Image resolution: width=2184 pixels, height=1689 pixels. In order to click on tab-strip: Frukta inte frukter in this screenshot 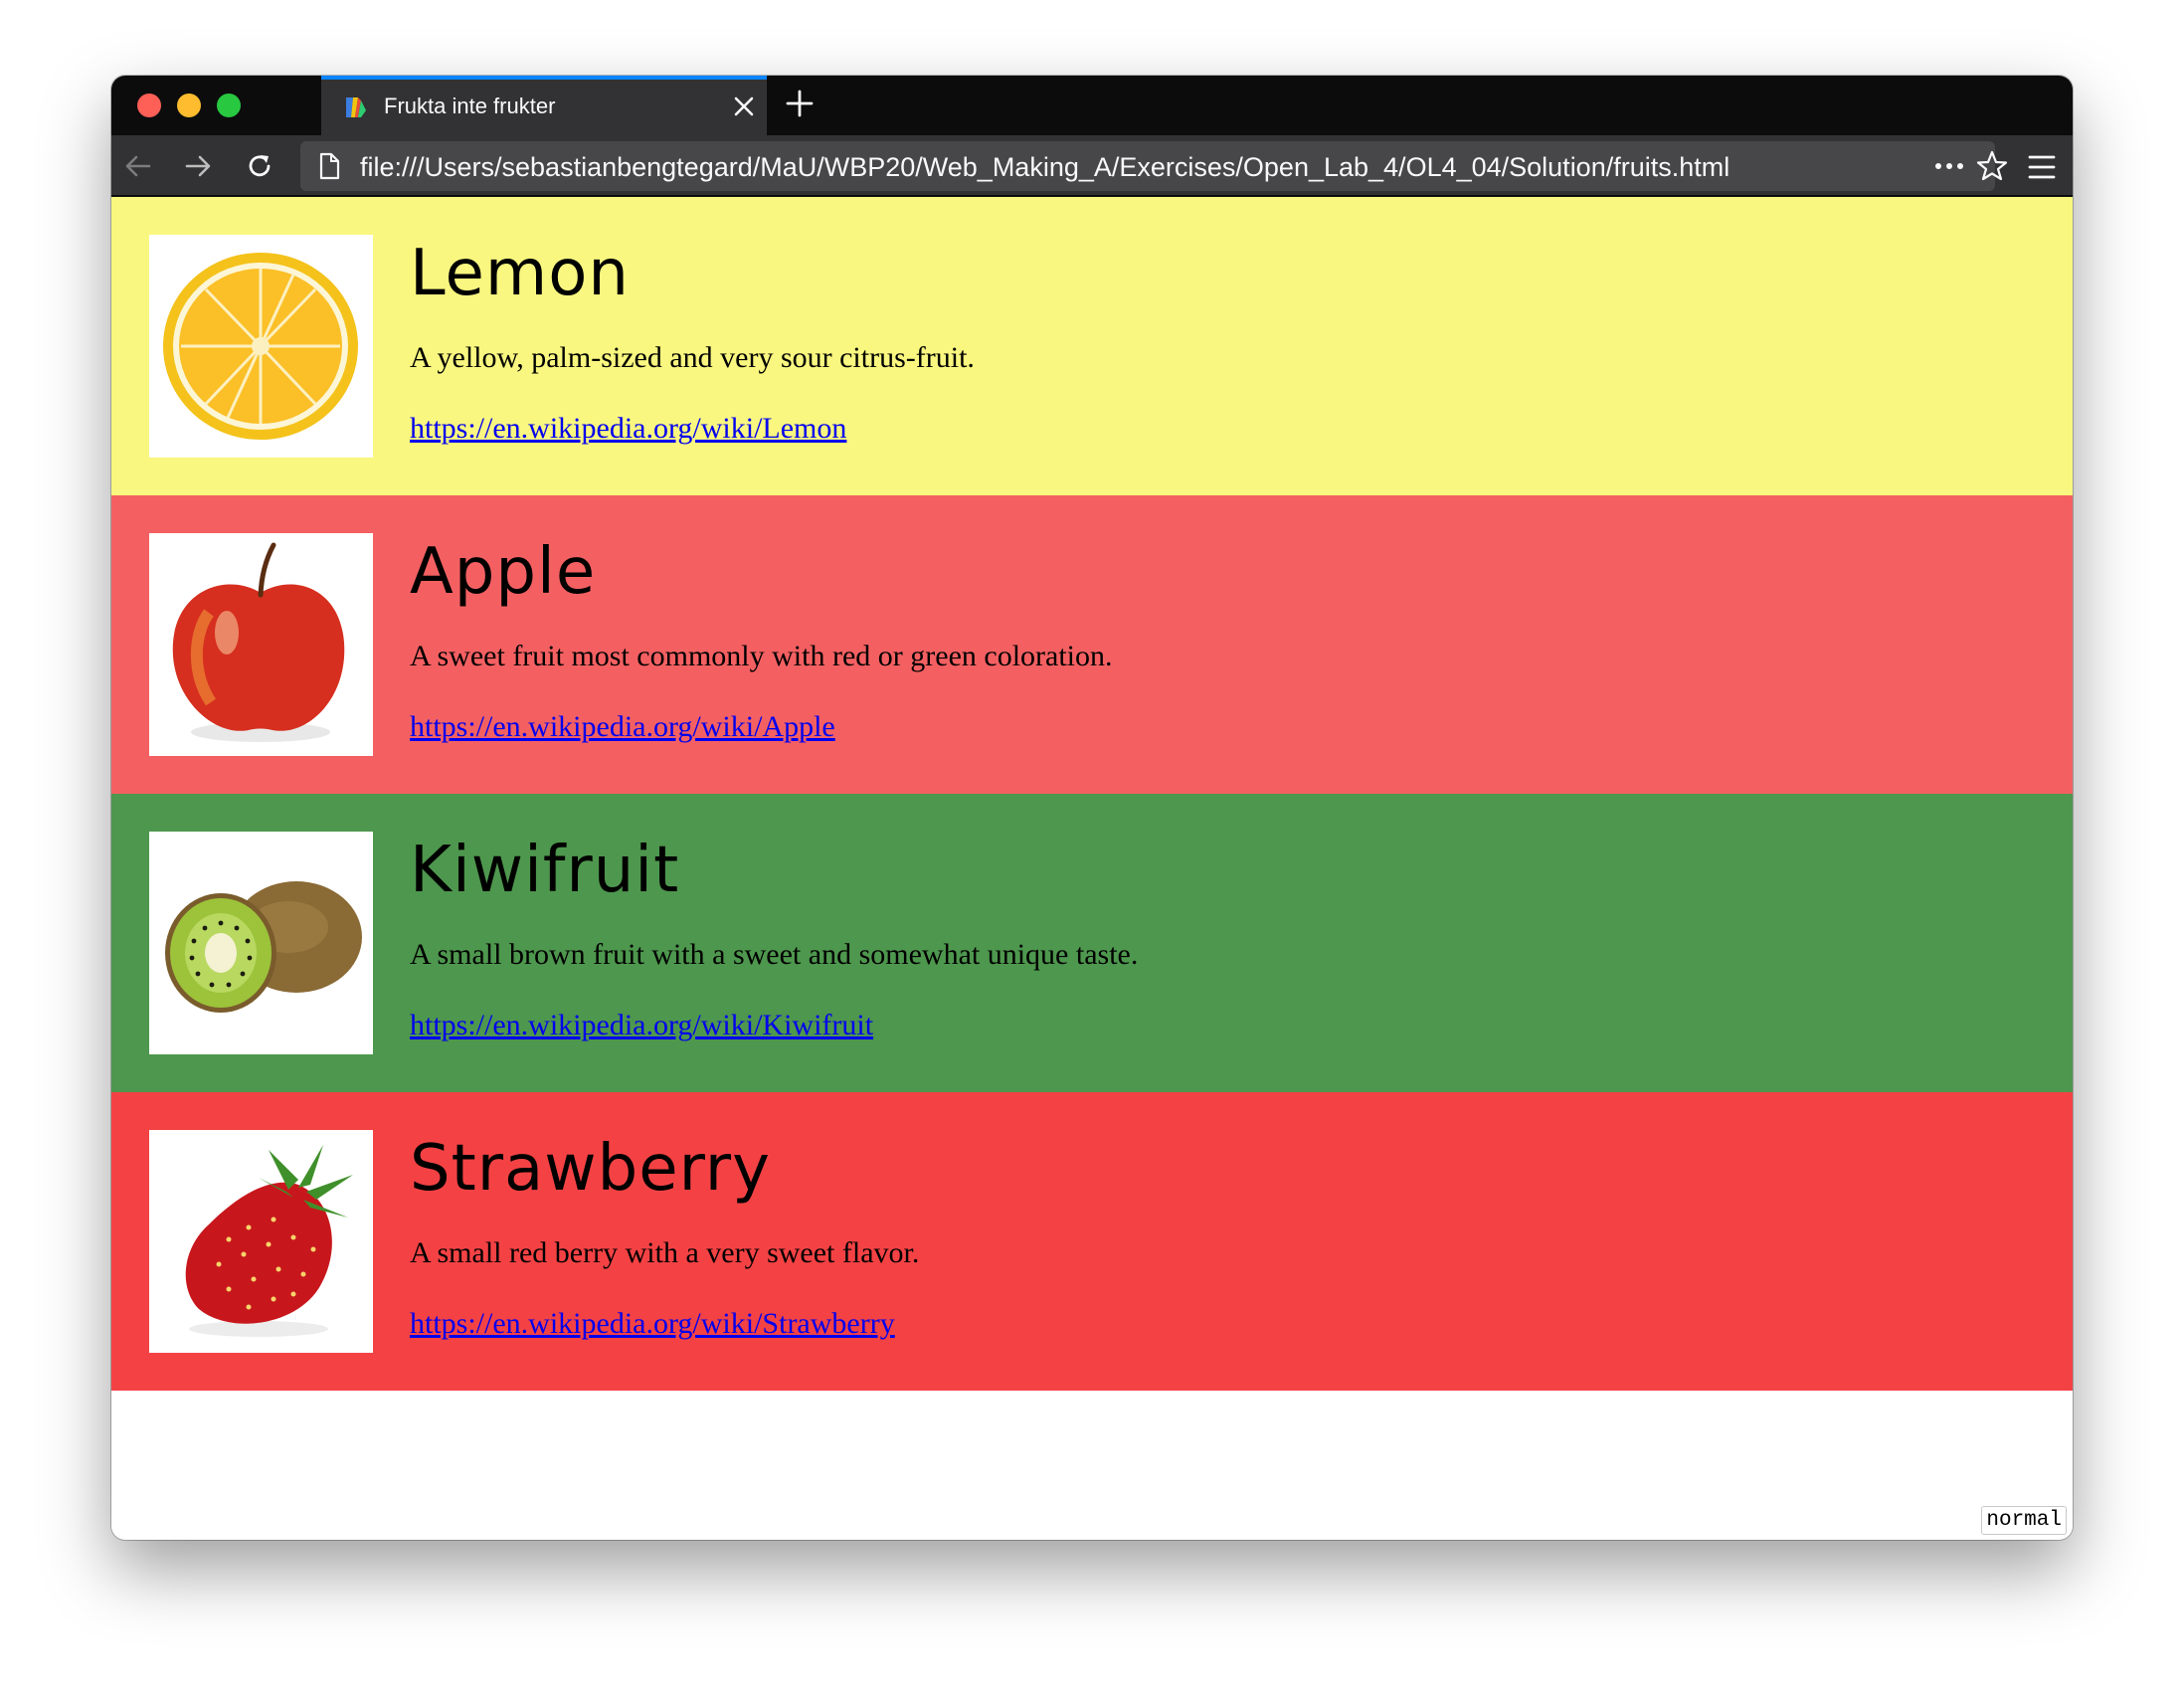, I will do `click(1092, 105)`.